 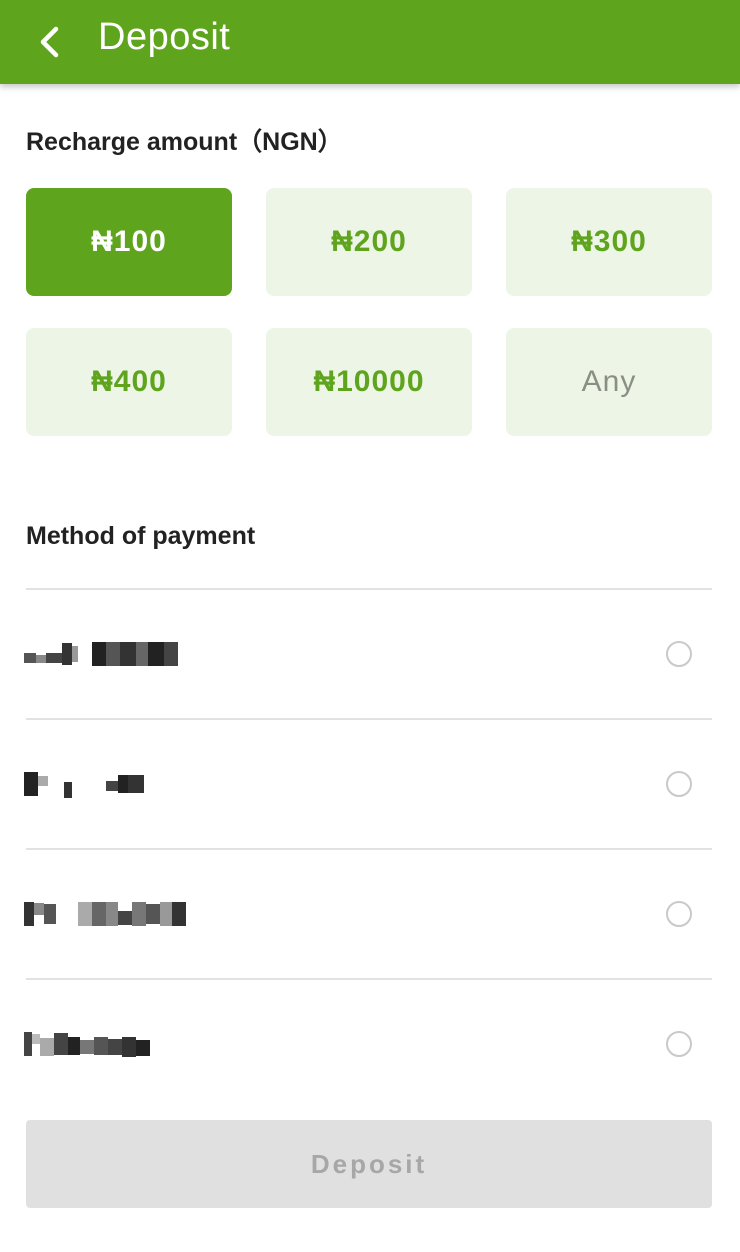 What do you see at coordinates (369, 242) in the screenshot?
I see `amount-option-200: ₦200` at bounding box center [369, 242].